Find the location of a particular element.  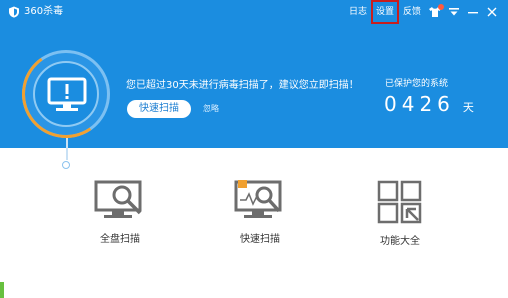

all-features-label: 功能大全 is located at coordinates (400, 241).